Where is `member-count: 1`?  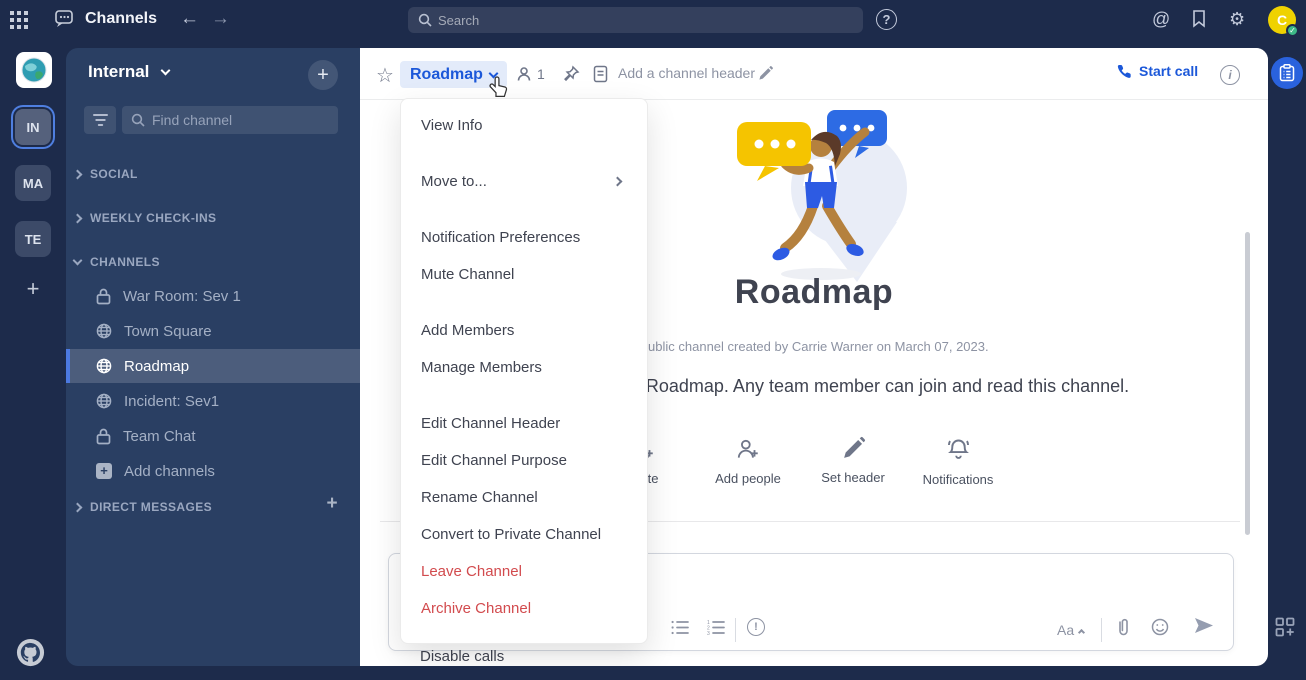 member-count: 1 is located at coordinates (541, 74).